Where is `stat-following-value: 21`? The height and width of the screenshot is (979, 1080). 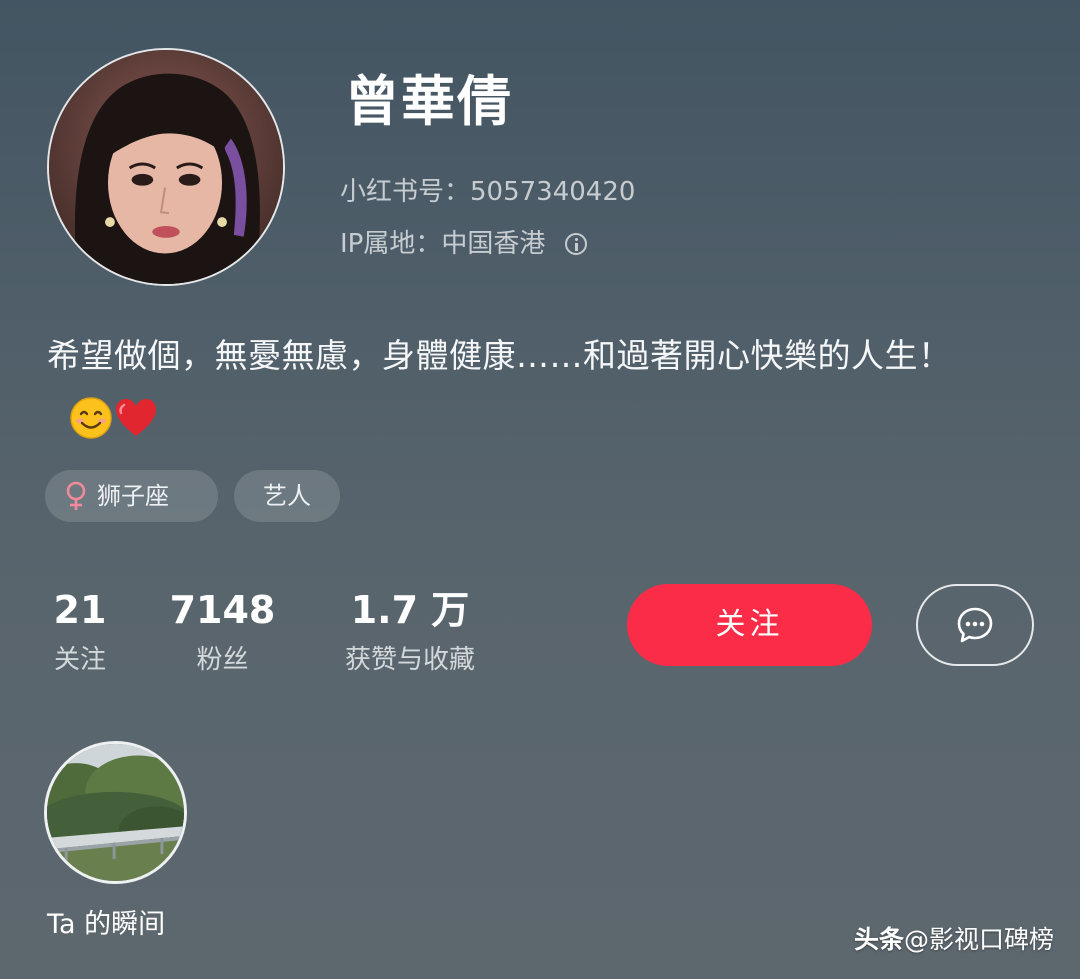
stat-following-value: 21 is located at coordinates (80, 610).